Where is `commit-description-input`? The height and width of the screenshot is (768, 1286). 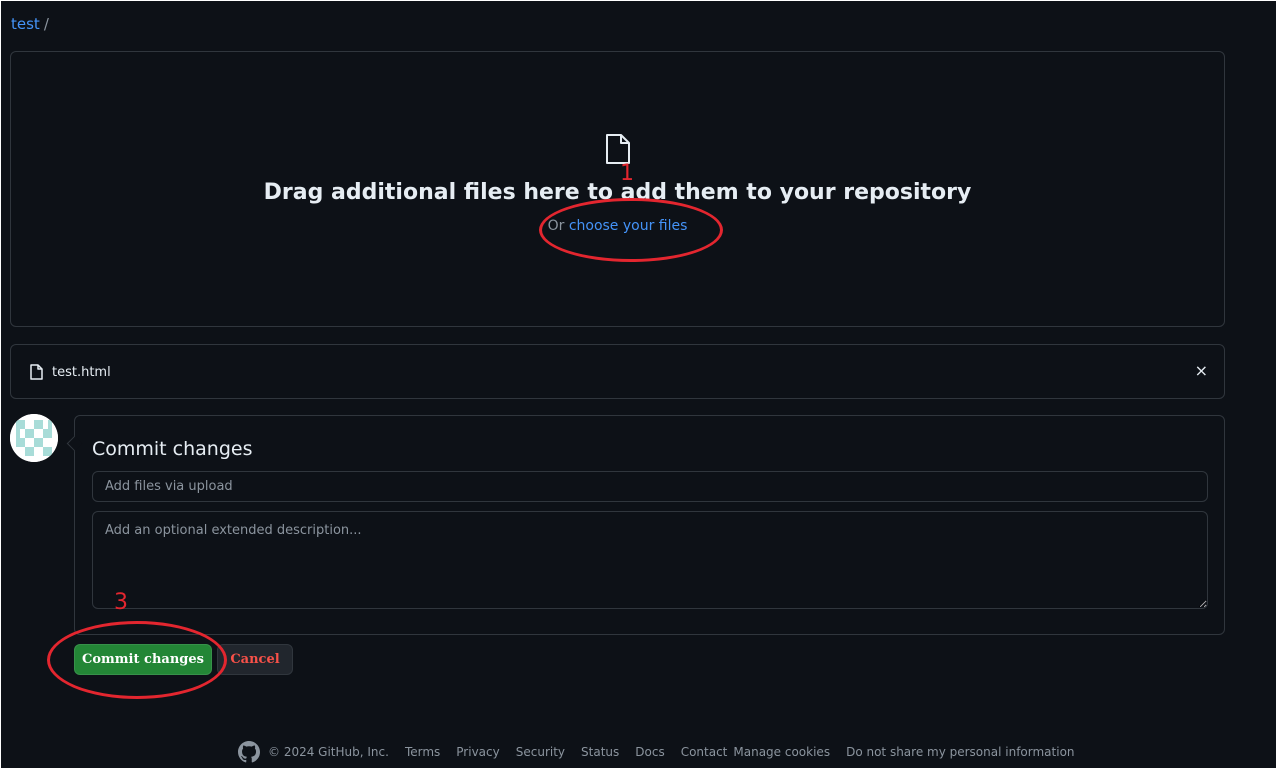 commit-description-input is located at coordinates (650, 560).